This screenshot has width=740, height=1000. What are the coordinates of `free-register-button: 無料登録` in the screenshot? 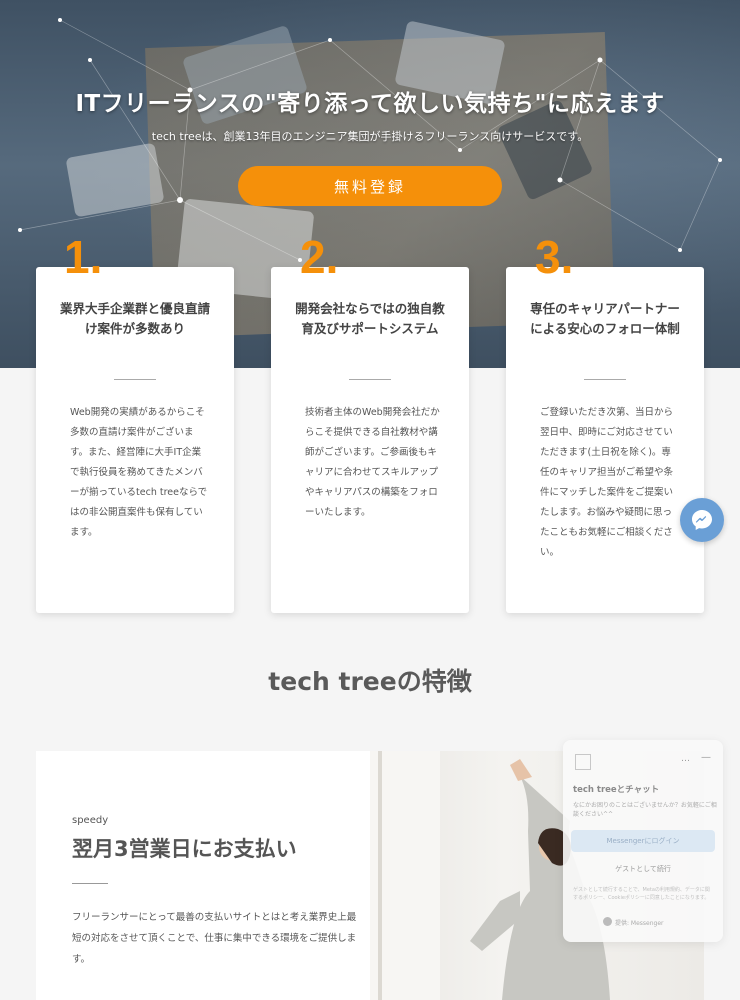 It's located at (370, 186).